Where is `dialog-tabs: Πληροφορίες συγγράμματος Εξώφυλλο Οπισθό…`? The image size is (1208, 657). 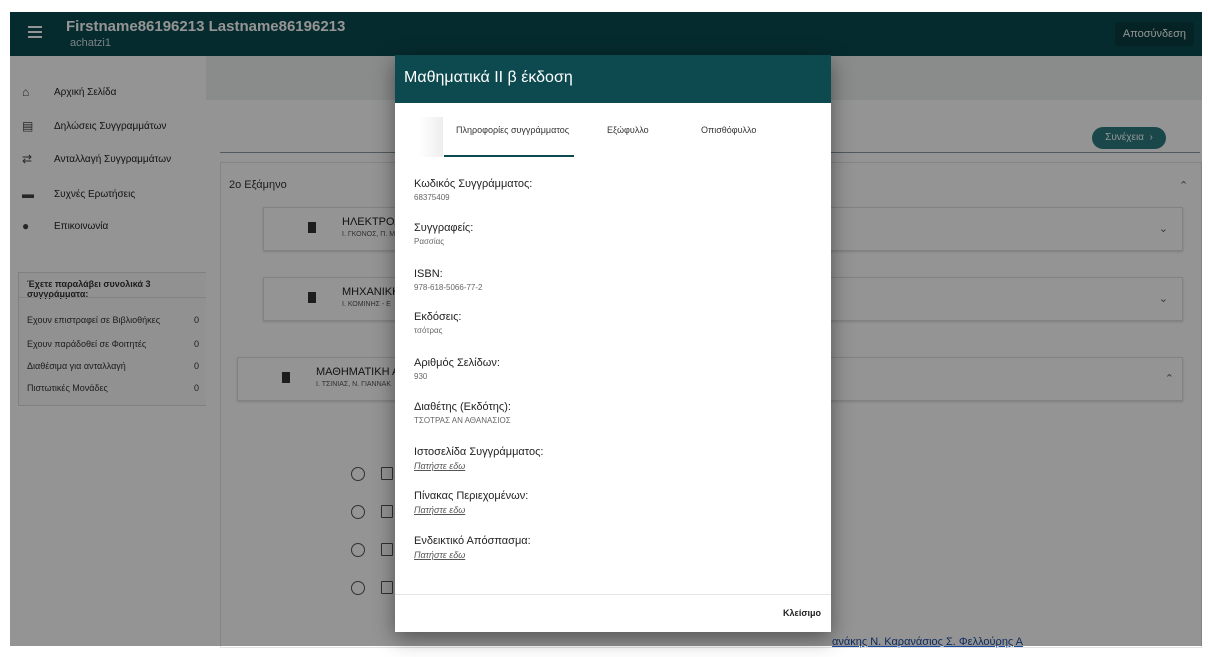
dialog-tabs: Πληροφορίες συγγράμματος Εξώφυλλο Οπισθό… is located at coordinates (613, 131).